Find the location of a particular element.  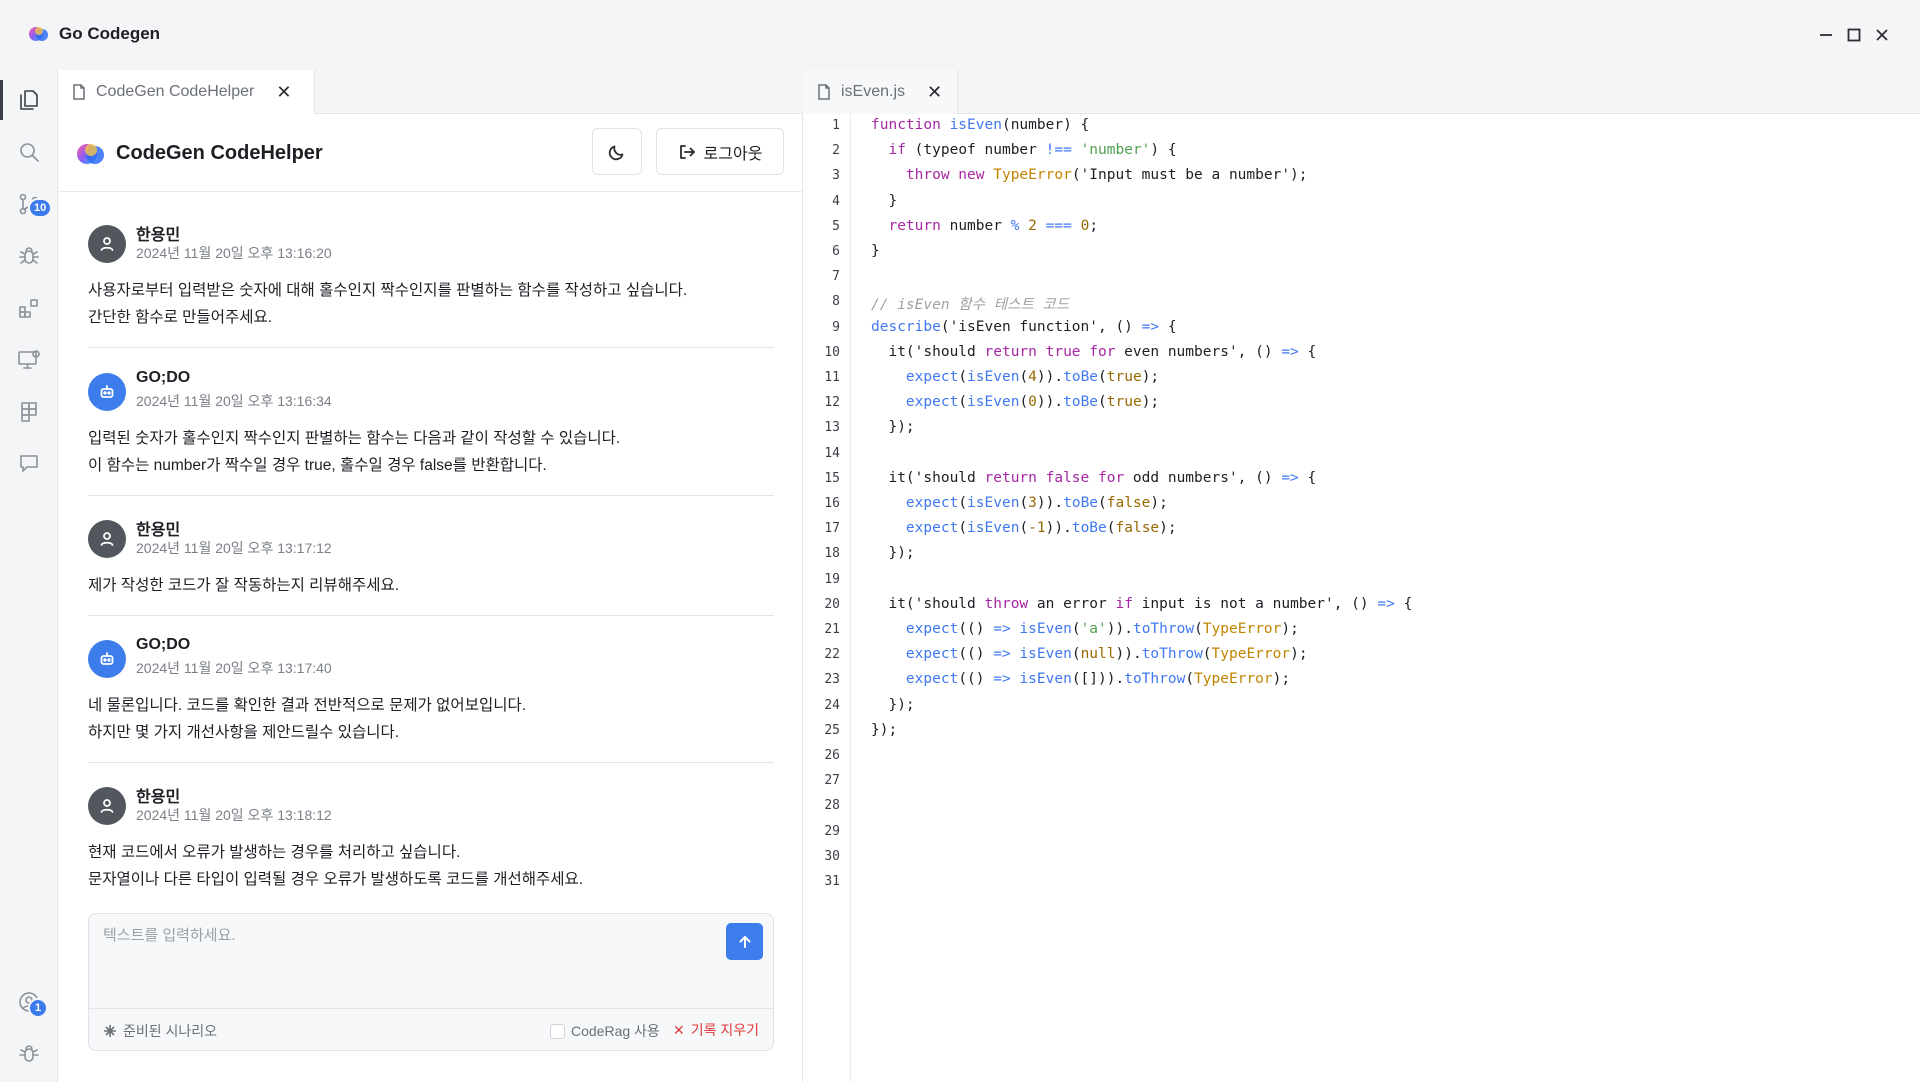

robot-icon is located at coordinates (107, 658).